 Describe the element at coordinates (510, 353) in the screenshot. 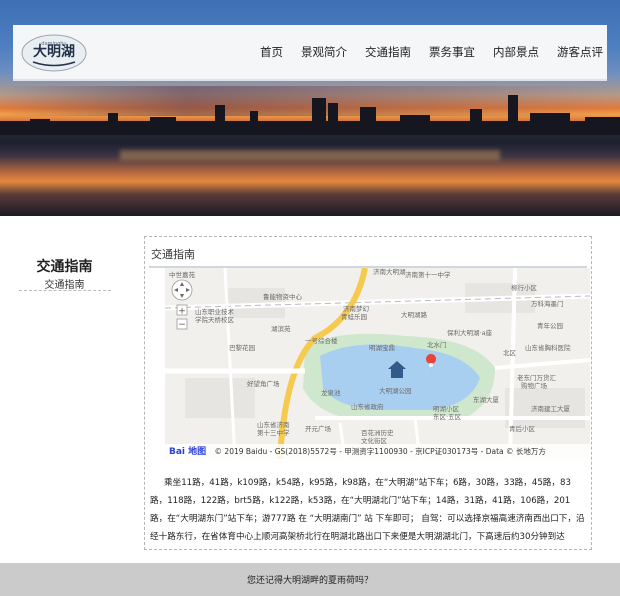

I see `svg-text: 北区` at that location.